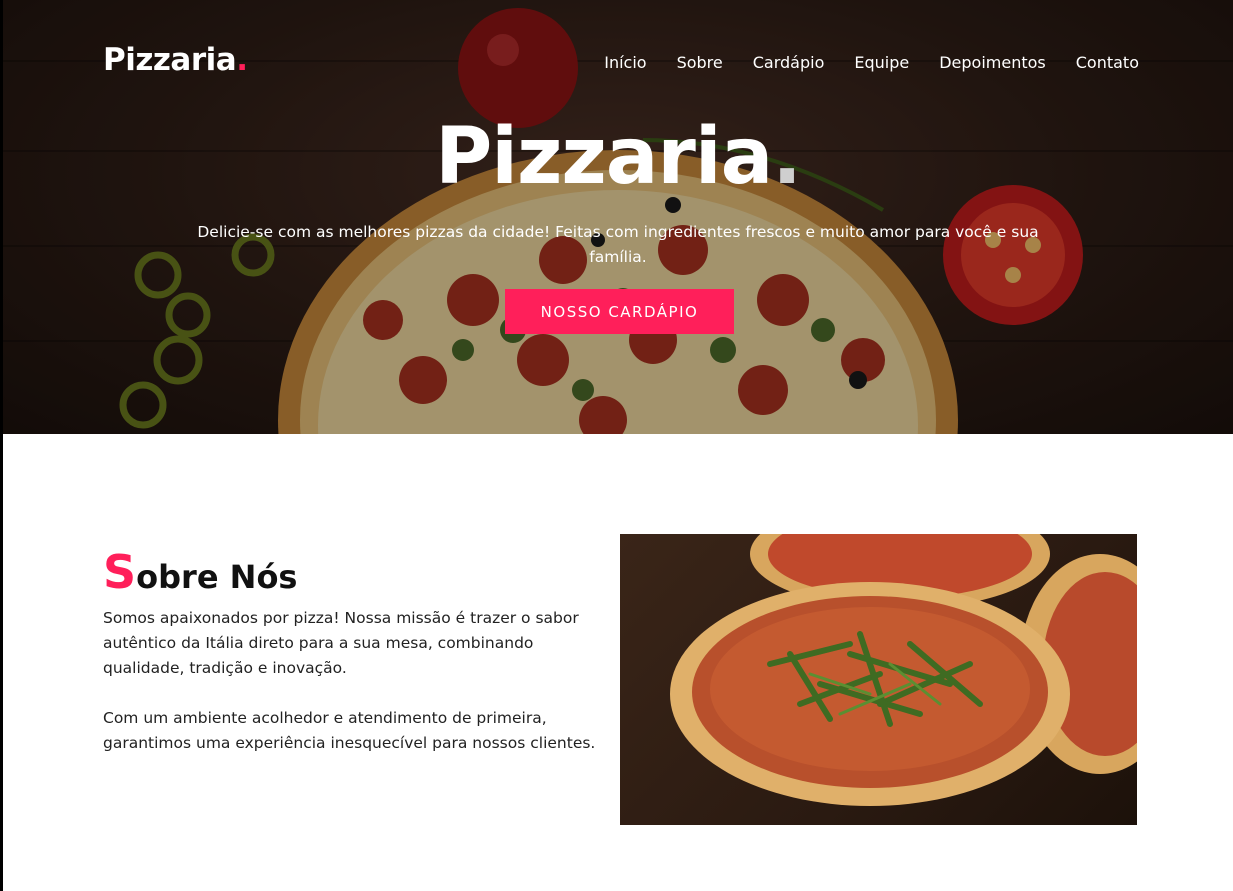 This screenshot has width=1233, height=891. Describe the element at coordinates (619, 311) in the screenshot. I see `menu-cta-button: NOSSO CARDÁPIO` at that location.